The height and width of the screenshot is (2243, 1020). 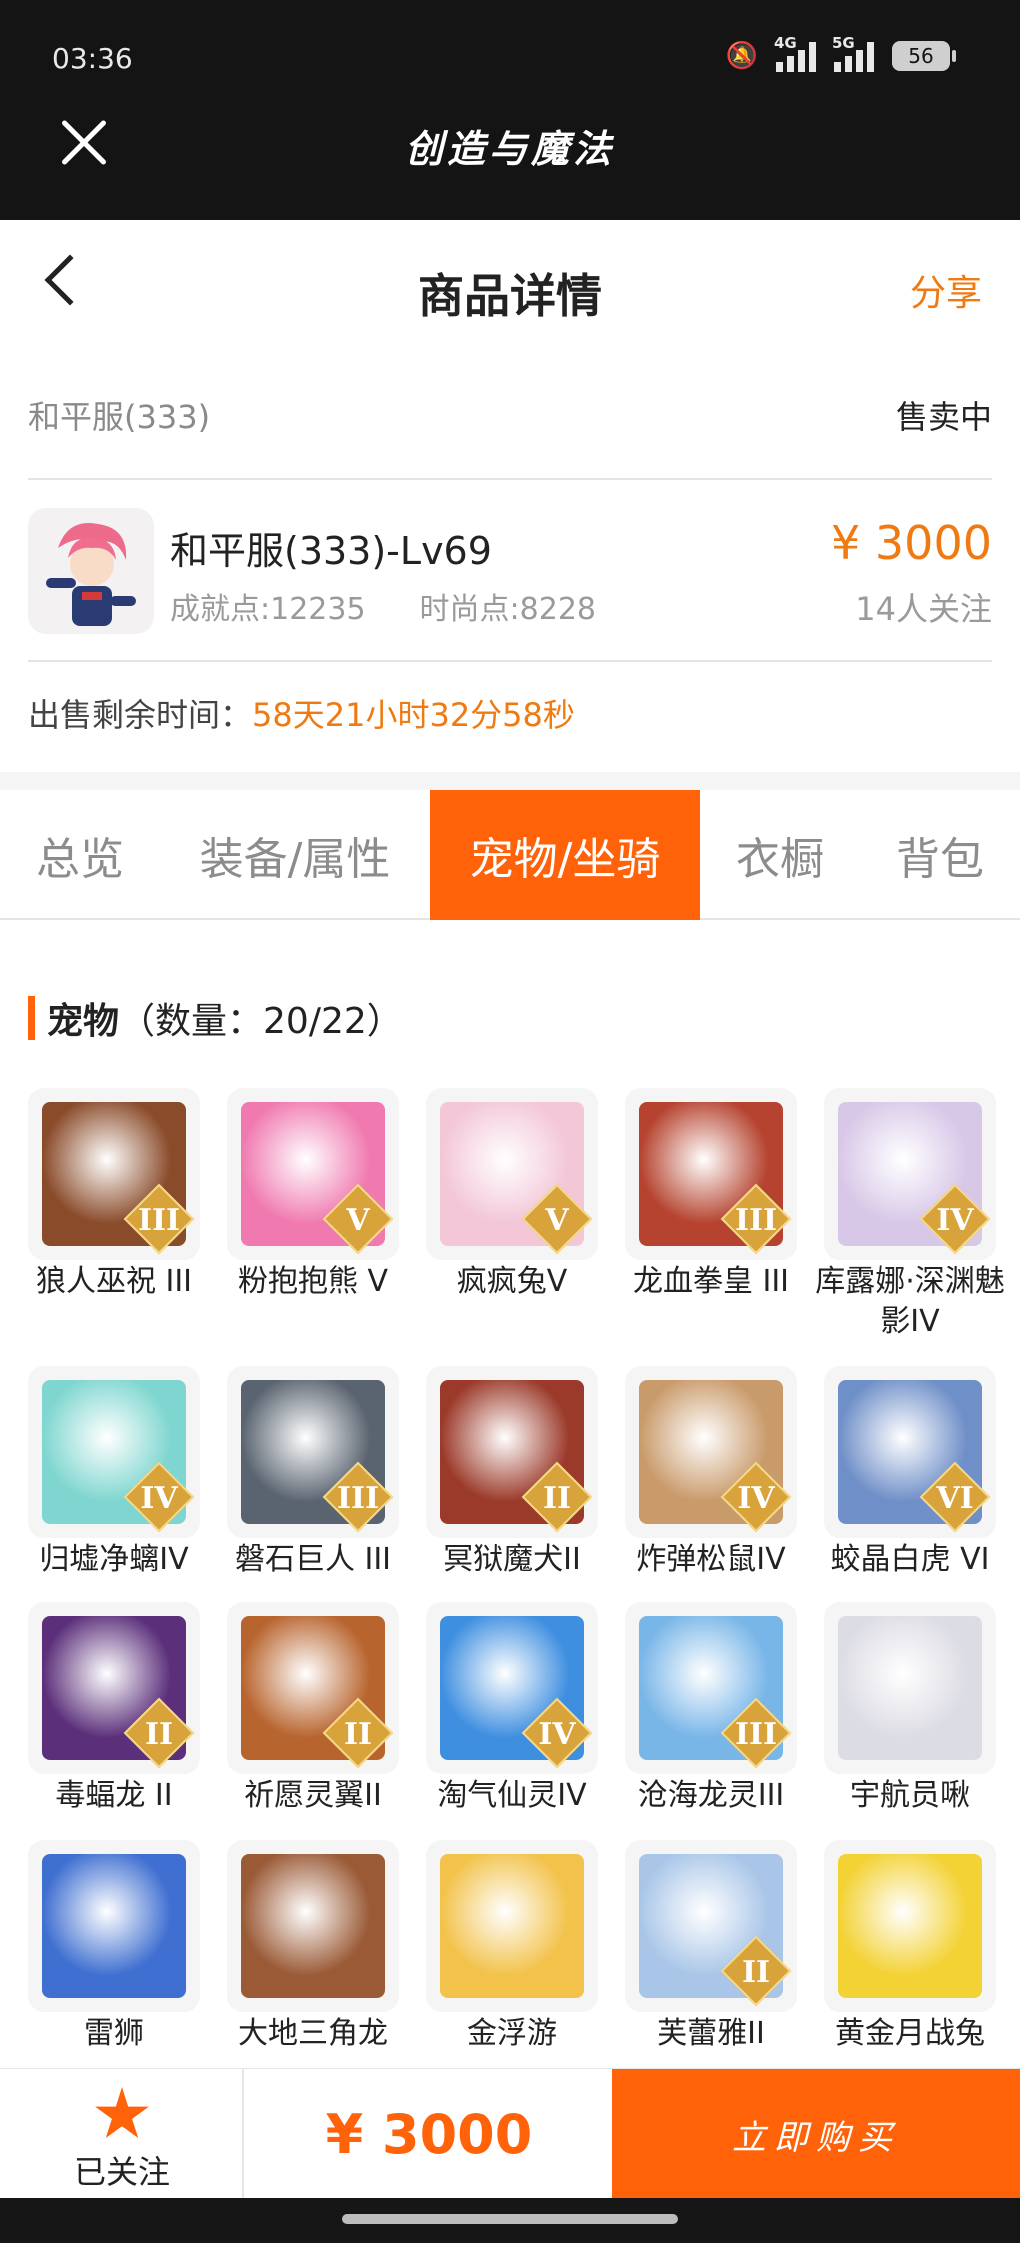 I want to click on pet-card: 金浮游, so click(x=512, y=1947).